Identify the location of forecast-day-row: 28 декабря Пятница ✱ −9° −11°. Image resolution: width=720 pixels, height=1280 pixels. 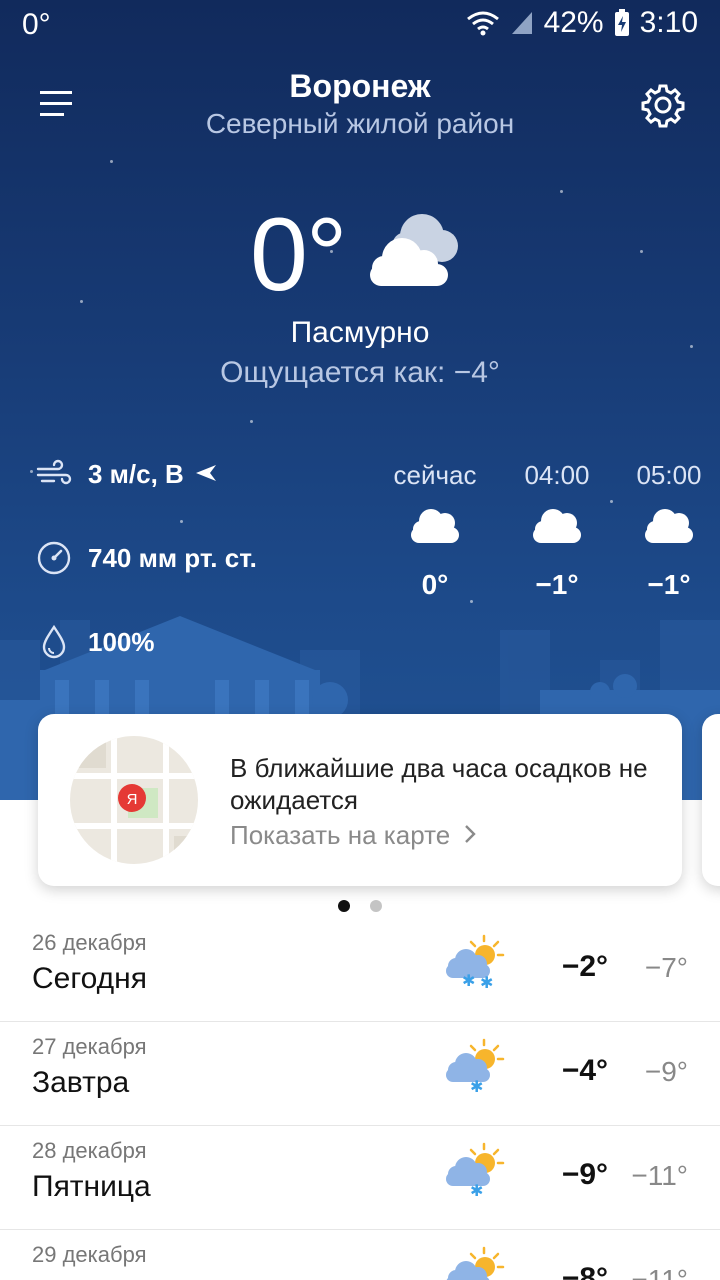
(360, 1178).